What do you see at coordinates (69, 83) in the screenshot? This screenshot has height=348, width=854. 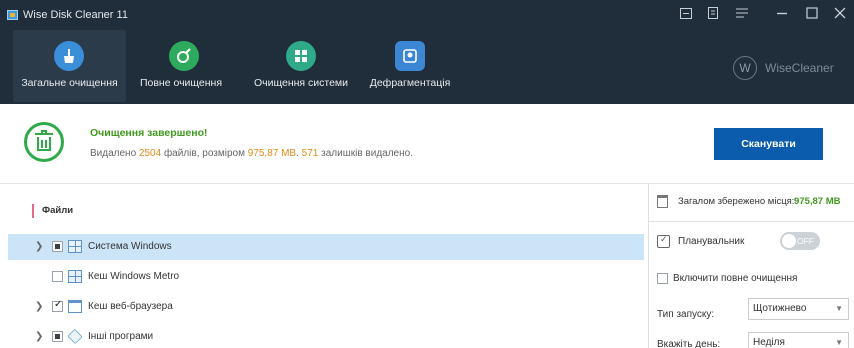 I see `tab-label: Загальне очищення` at bounding box center [69, 83].